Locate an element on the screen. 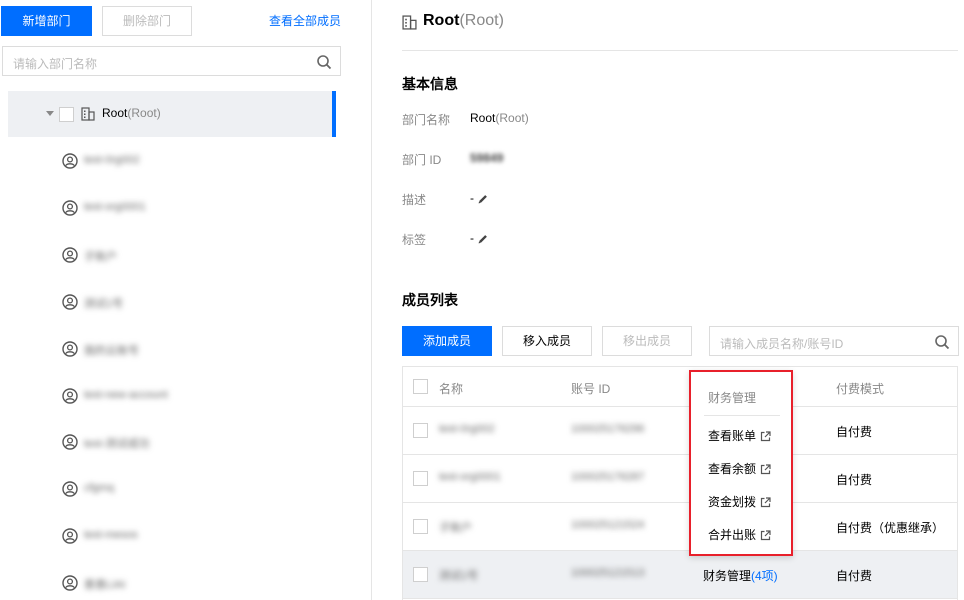 Image resolution: width=964 pixels, height=600 pixels. member-name: 善善LIAI is located at coordinates (105, 585).